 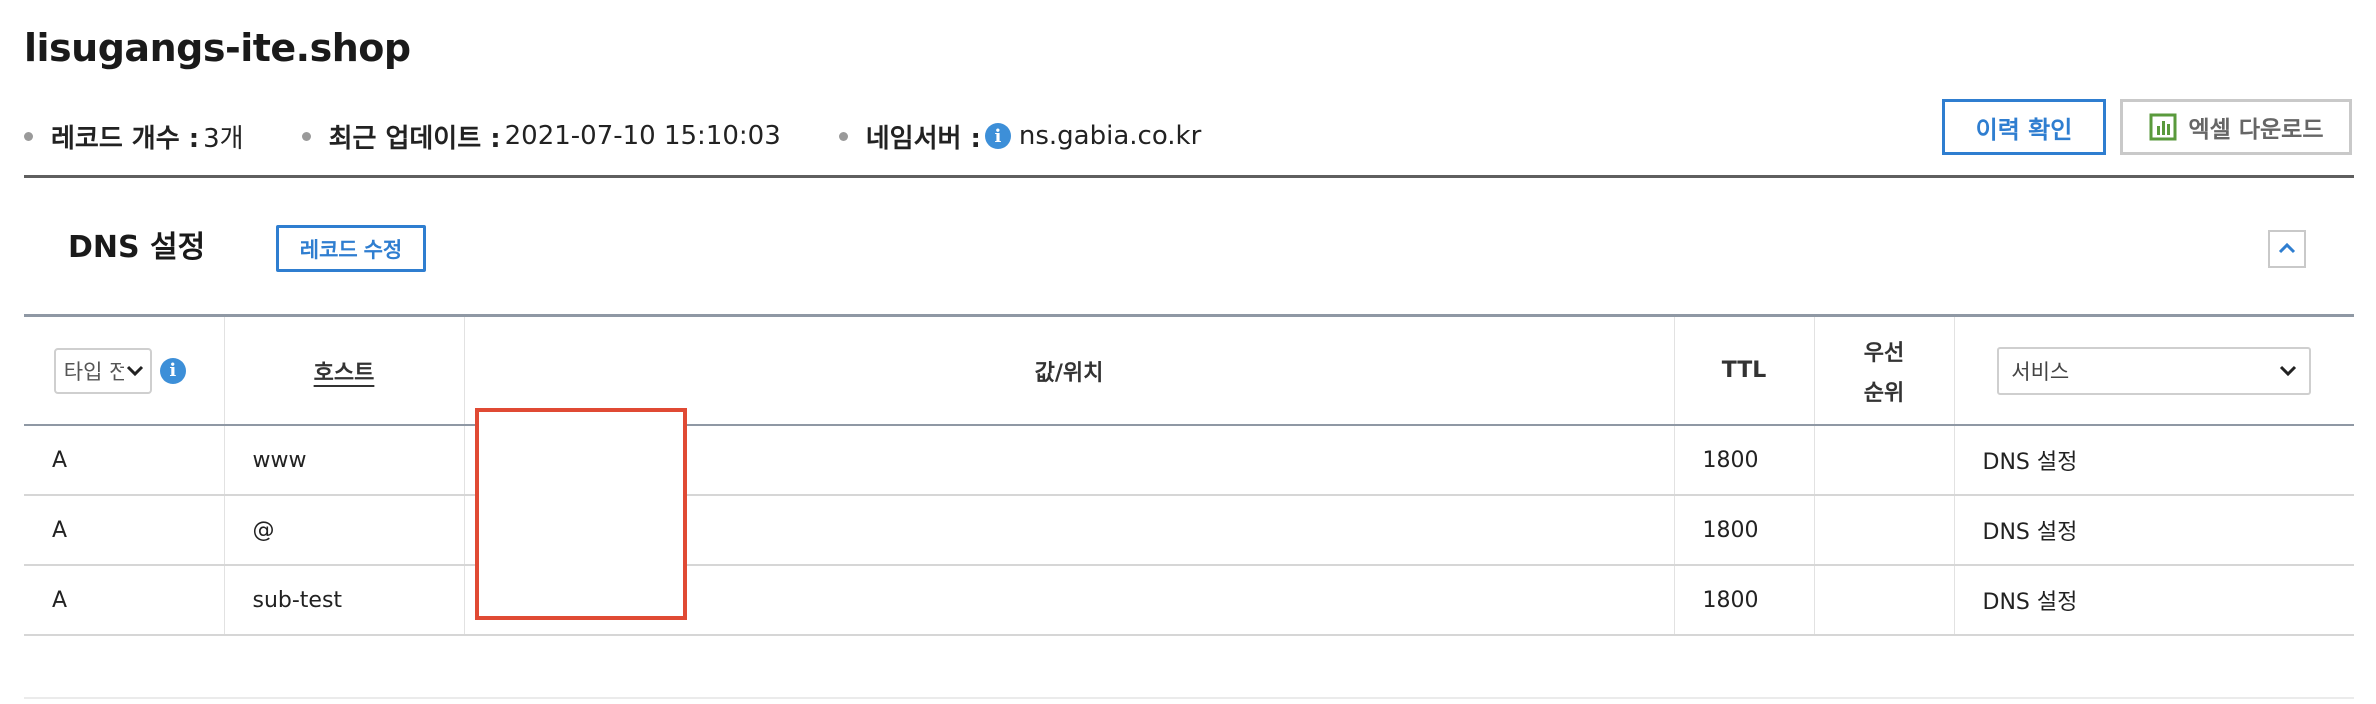 I want to click on domain-title: lisugangs-ite.shop, so click(x=217, y=48).